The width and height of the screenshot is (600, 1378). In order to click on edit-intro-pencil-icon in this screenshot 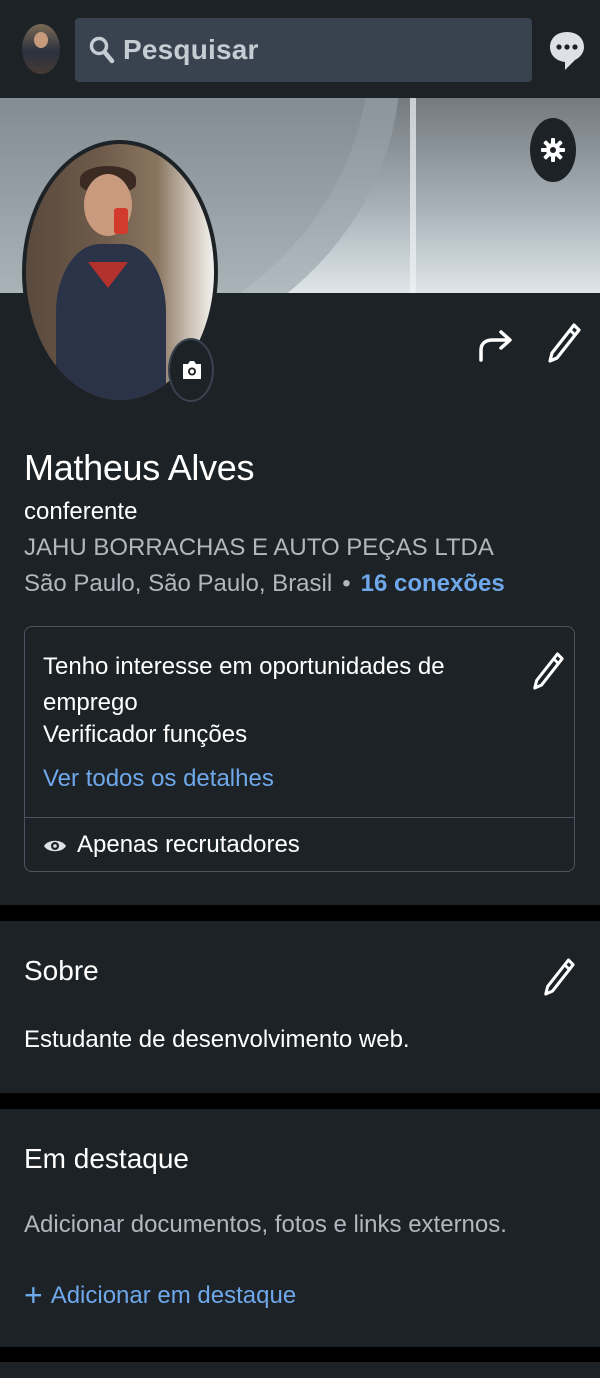, I will do `click(564, 345)`.